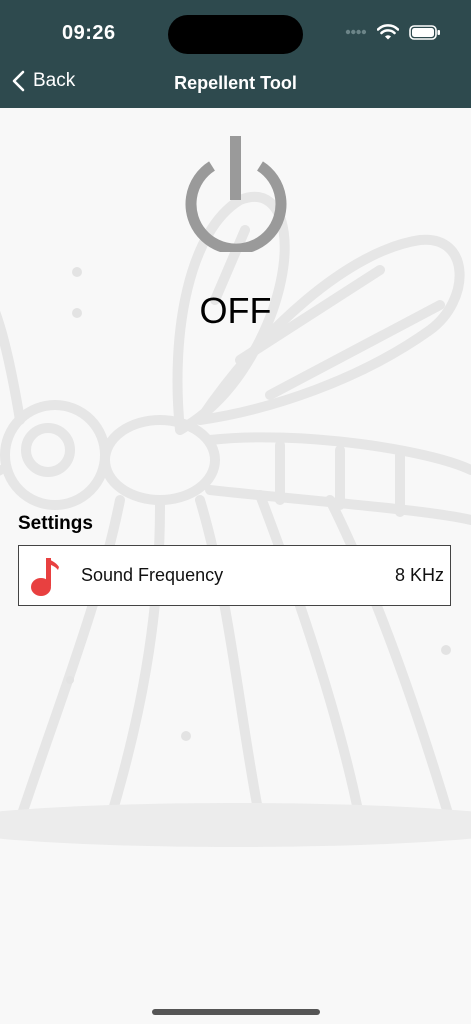 The image size is (471, 1024). I want to click on home-indicator, so click(236, 1012).